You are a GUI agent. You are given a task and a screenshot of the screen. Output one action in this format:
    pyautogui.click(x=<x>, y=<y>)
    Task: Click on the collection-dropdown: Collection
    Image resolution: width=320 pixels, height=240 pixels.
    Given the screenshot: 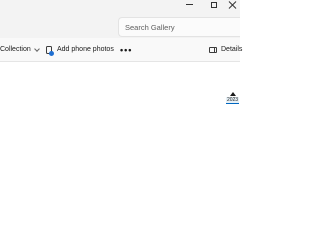 What is the action you would take?
    pyautogui.click(x=20, y=49)
    